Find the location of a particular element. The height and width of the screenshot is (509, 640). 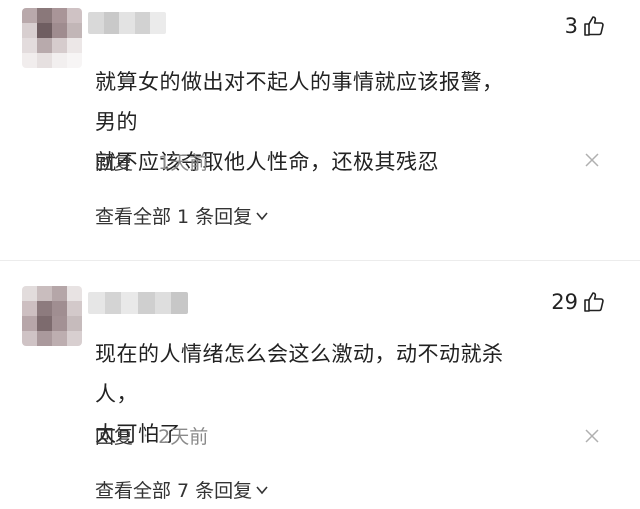

like-button: 3 is located at coordinates (585, 26).